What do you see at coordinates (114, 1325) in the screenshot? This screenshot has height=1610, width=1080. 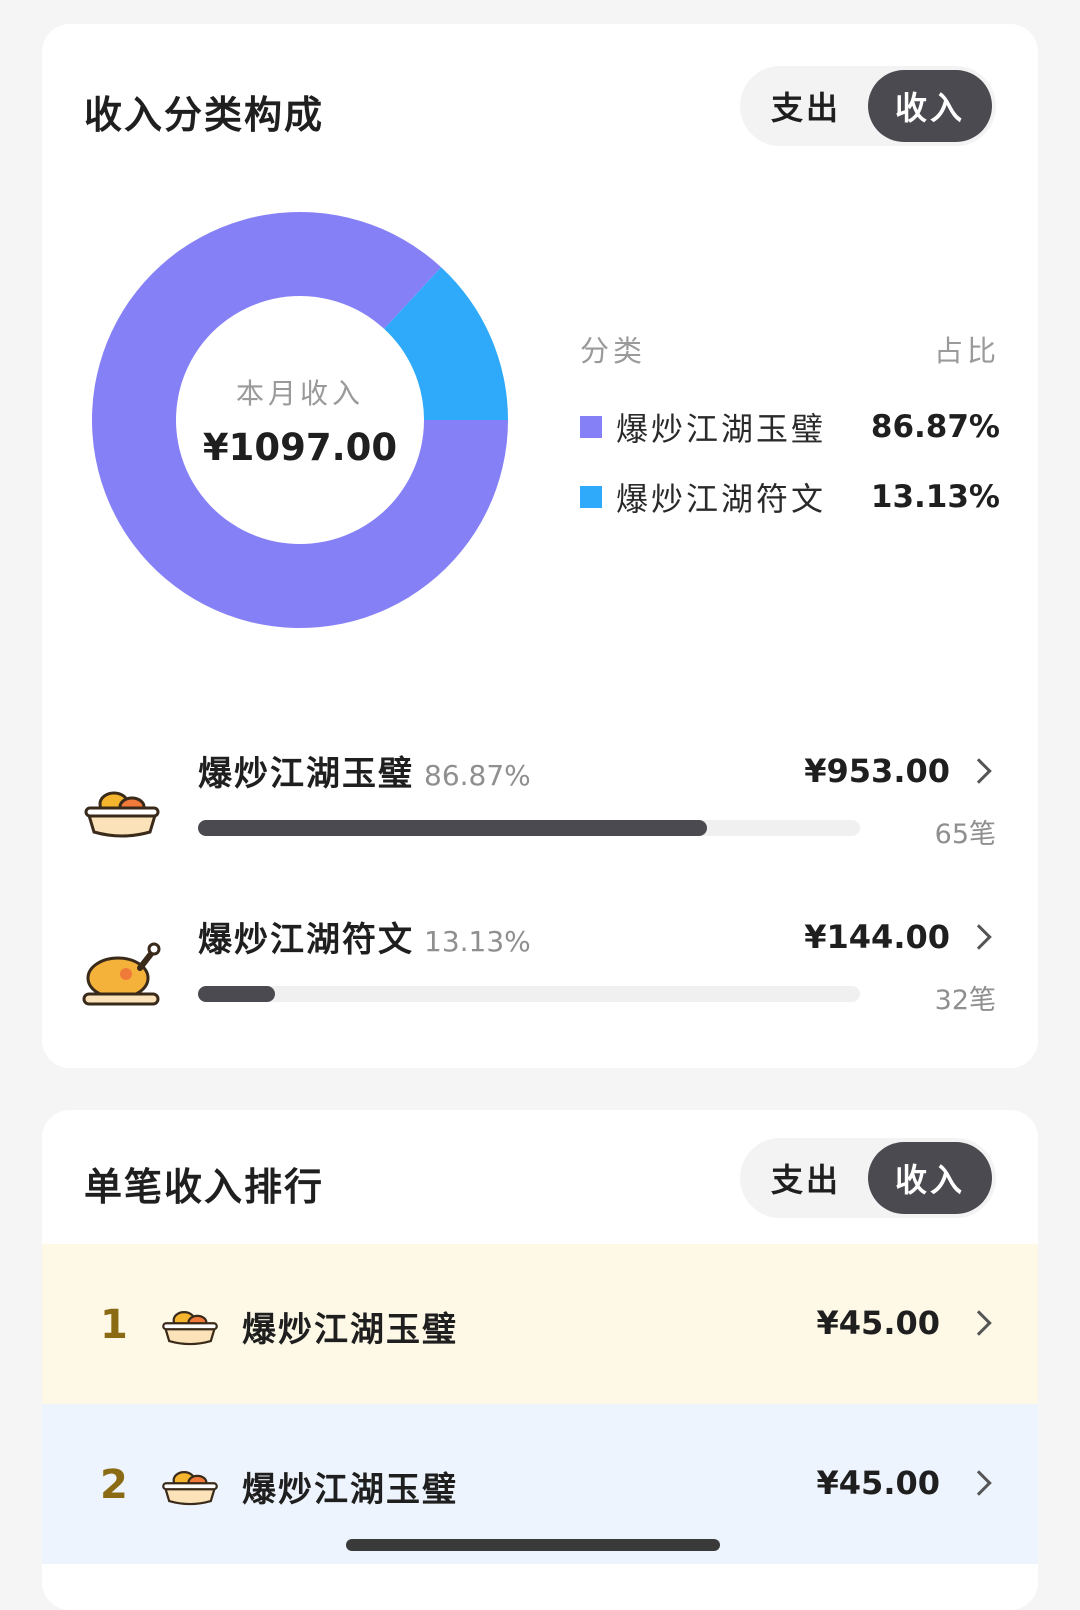 I see `rank-number: 1` at bounding box center [114, 1325].